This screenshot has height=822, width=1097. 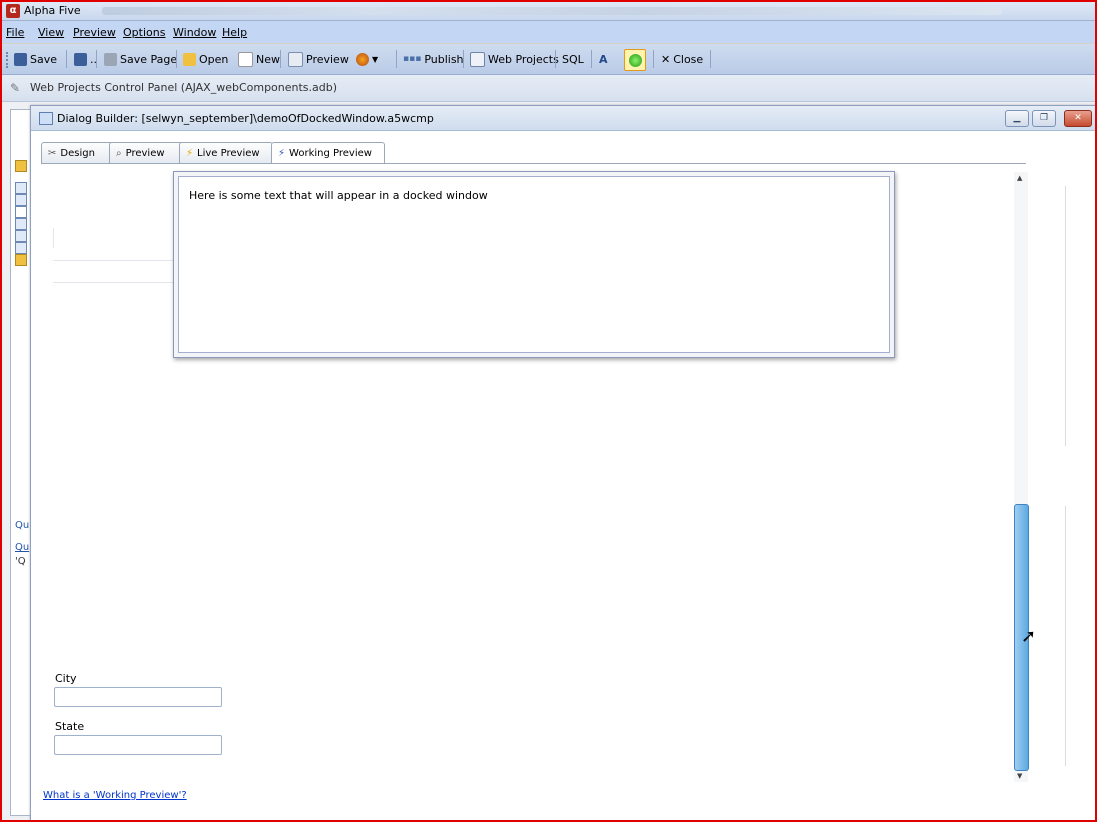 What do you see at coordinates (234, 32) in the screenshot?
I see `menu-help: Help` at bounding box center [234, 32].